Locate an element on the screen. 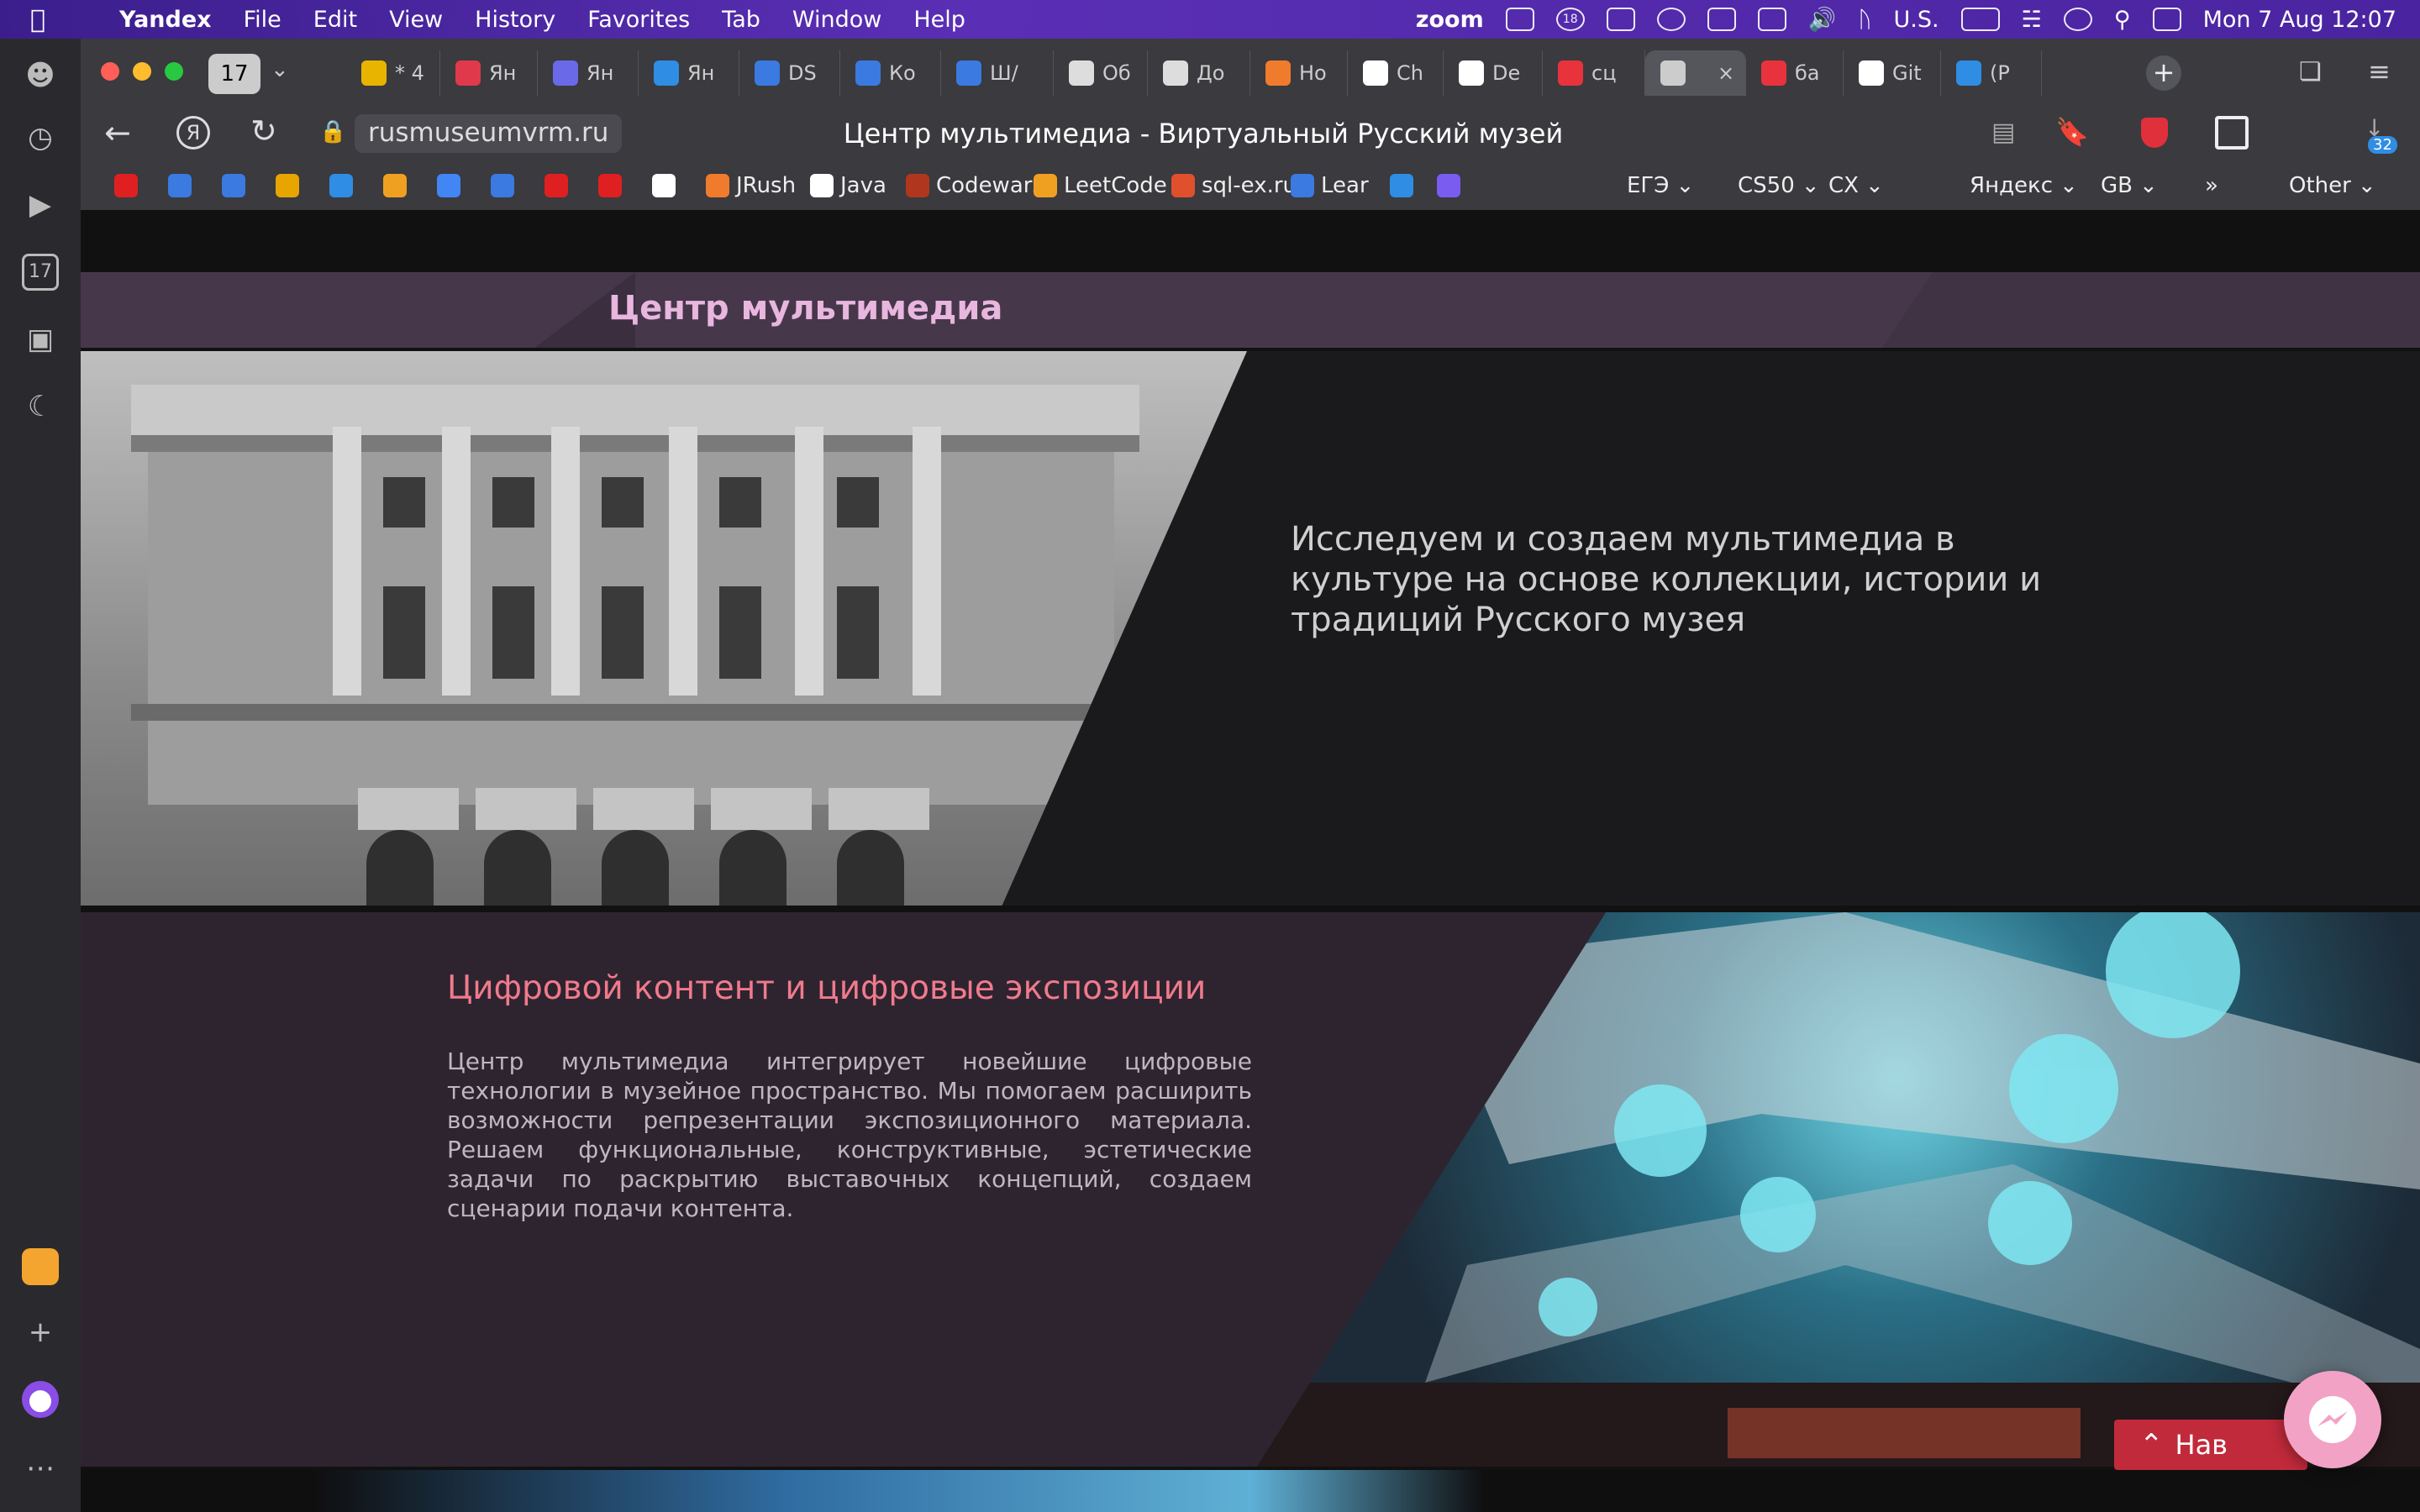 Image resolution: width=2420 pixels, height=1512 pixels. menu-edit: Edit is located at coordinates (335, 20).